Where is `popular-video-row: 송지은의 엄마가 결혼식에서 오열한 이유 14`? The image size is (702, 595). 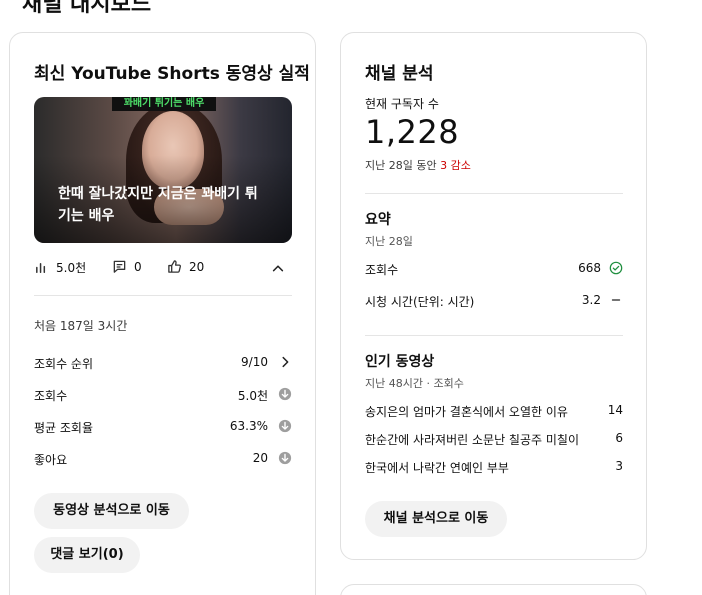
popular-video-row: 송지은의 엄마가 결혼식에서 오열한 이유 14 is located at coordinates (494, 412).